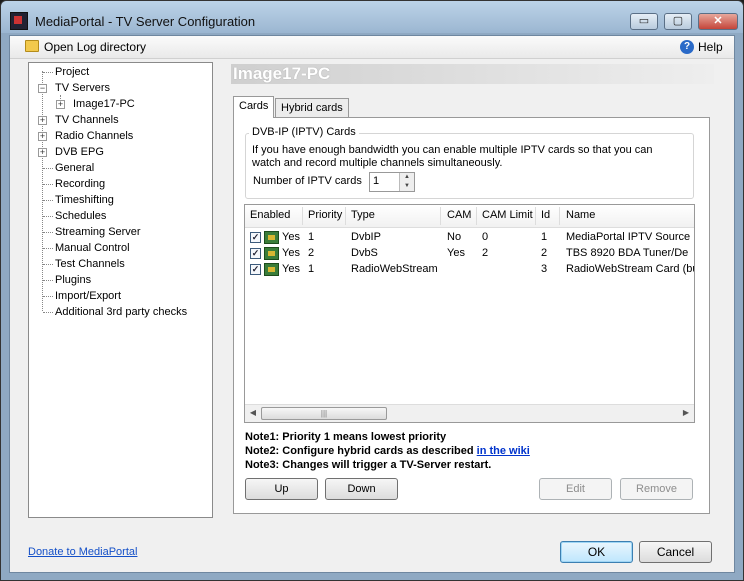  What do you see at coordinates (718, 21) in the screenshot?
I see `close-button: ✕` at bounding box center [718, 21].